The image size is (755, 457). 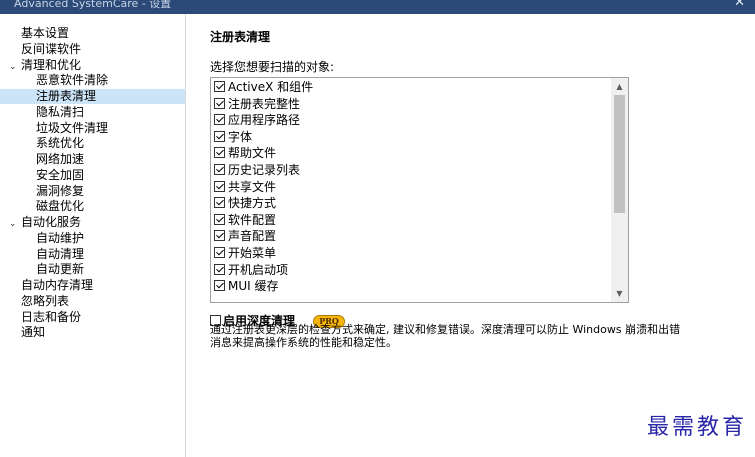 I want to click on list-scrollbar: ▲ ▼, so click(x=619, y=190).